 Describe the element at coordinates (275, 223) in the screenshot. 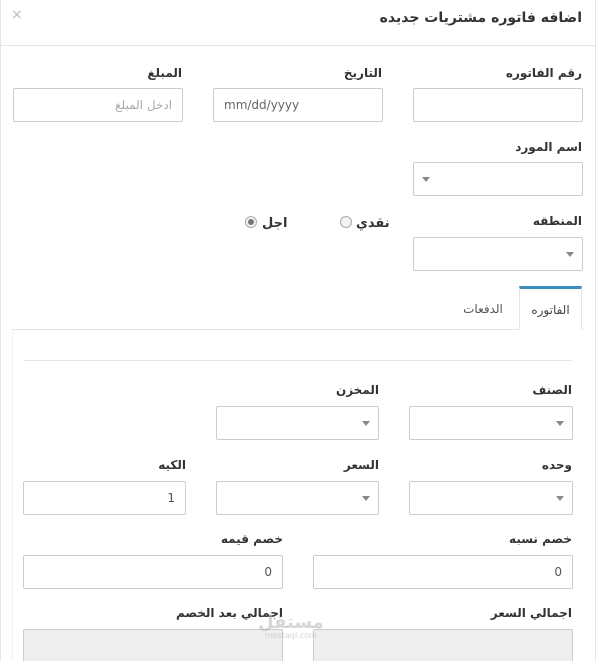

I see `payment-deferred-label: اجل` at that location.